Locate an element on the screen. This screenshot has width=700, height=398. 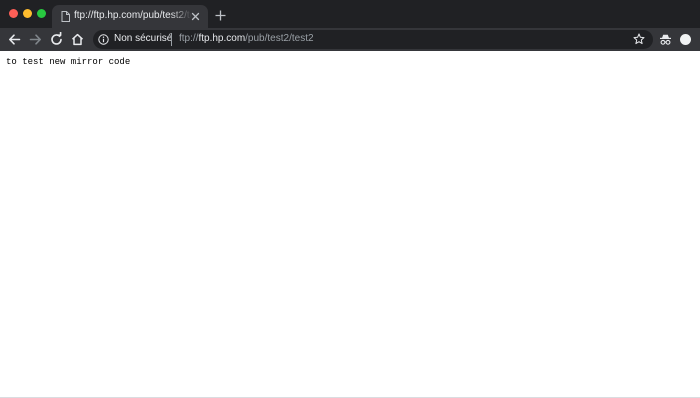
back-arrow-icon is located at coordinates (14, 39).